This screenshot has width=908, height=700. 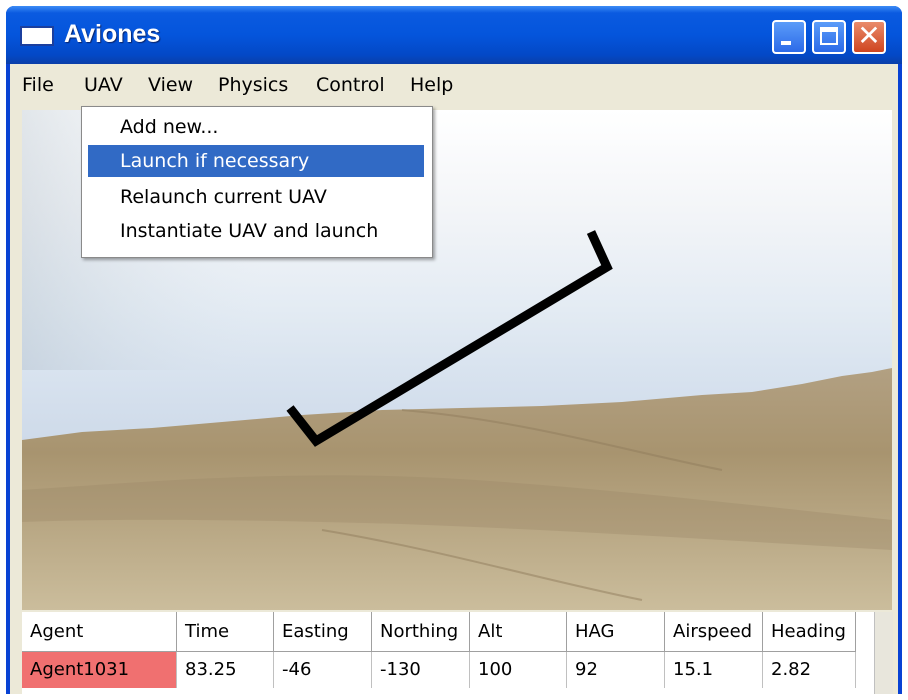 I want to click on menu-file: File, so click(x=38, y=85).